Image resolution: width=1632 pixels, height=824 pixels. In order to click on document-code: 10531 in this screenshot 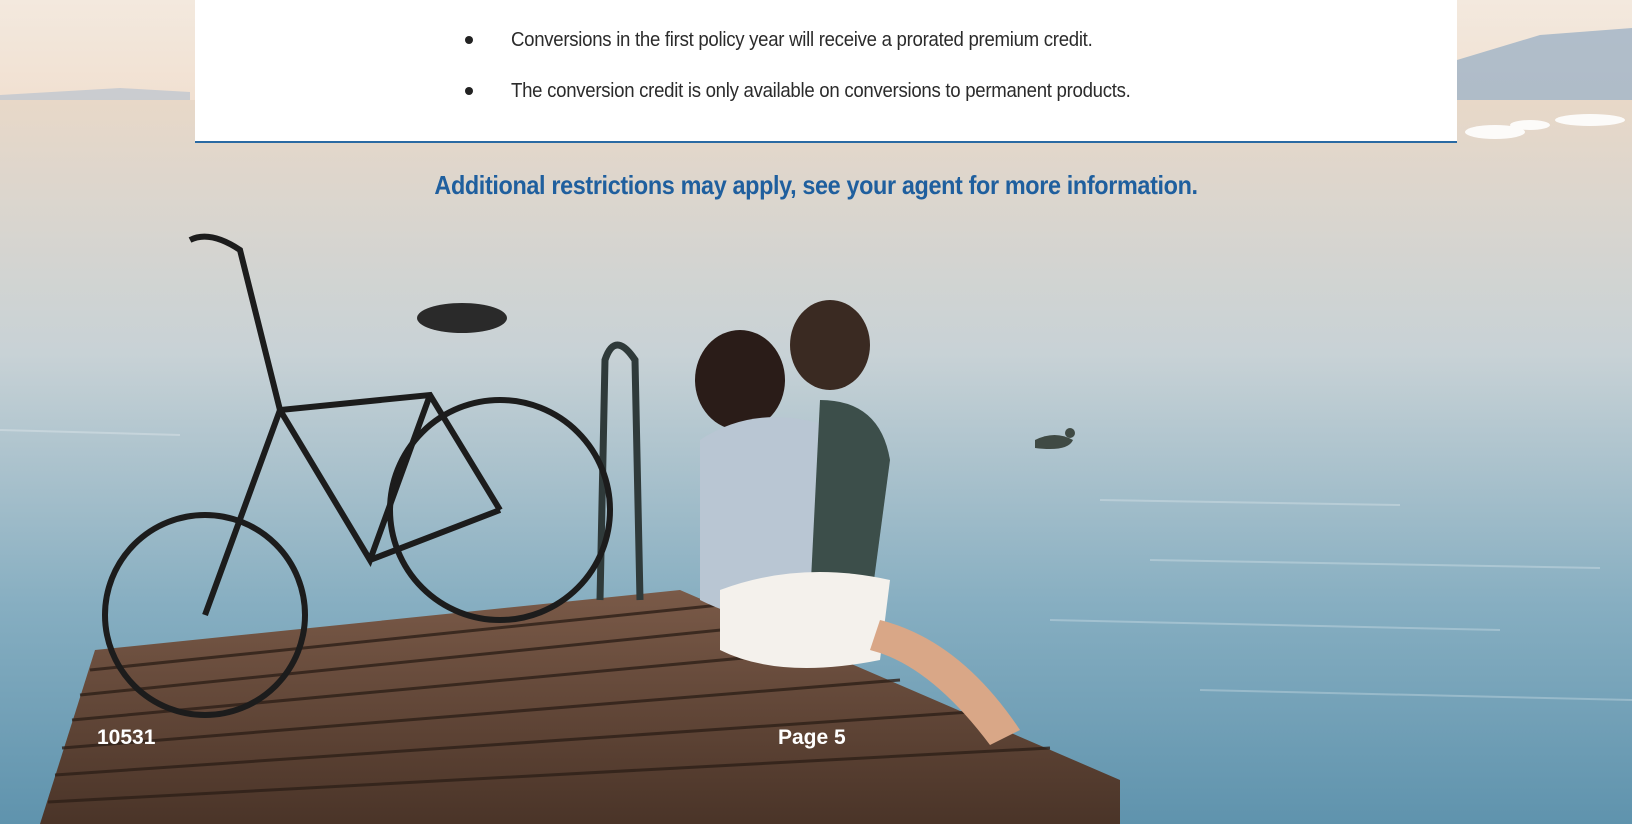, I will do `click(126, 737)`.